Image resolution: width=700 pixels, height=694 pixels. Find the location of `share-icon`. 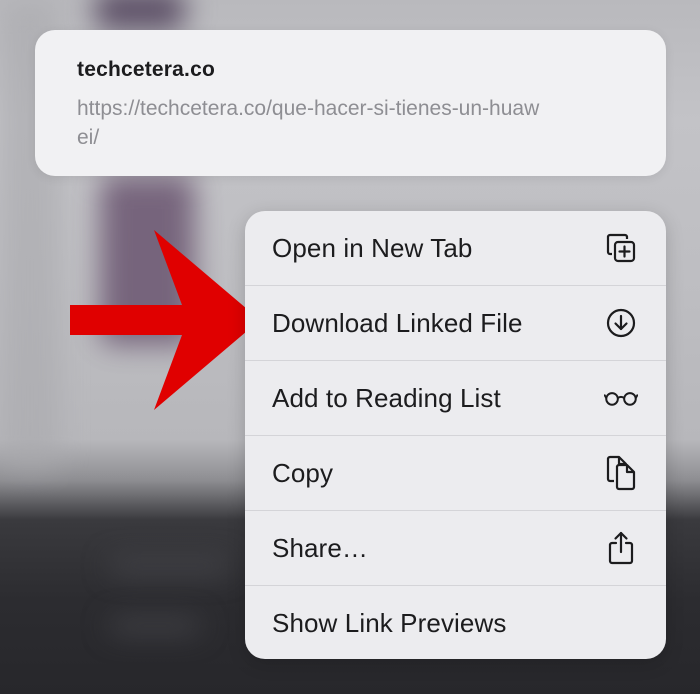

share-icon is located at coordinates (621, 548).